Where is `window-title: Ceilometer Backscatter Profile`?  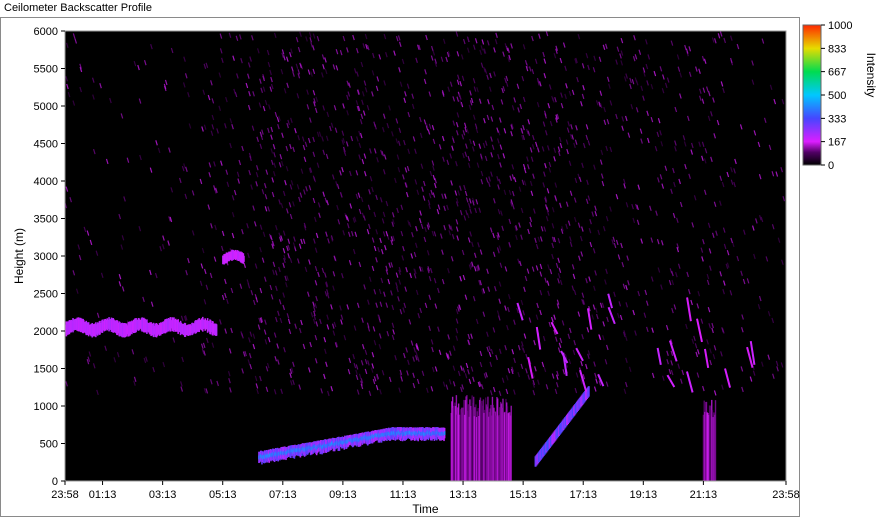 window-title: Ceilometer Backscatter Profile is located at coordinates (78, 8).